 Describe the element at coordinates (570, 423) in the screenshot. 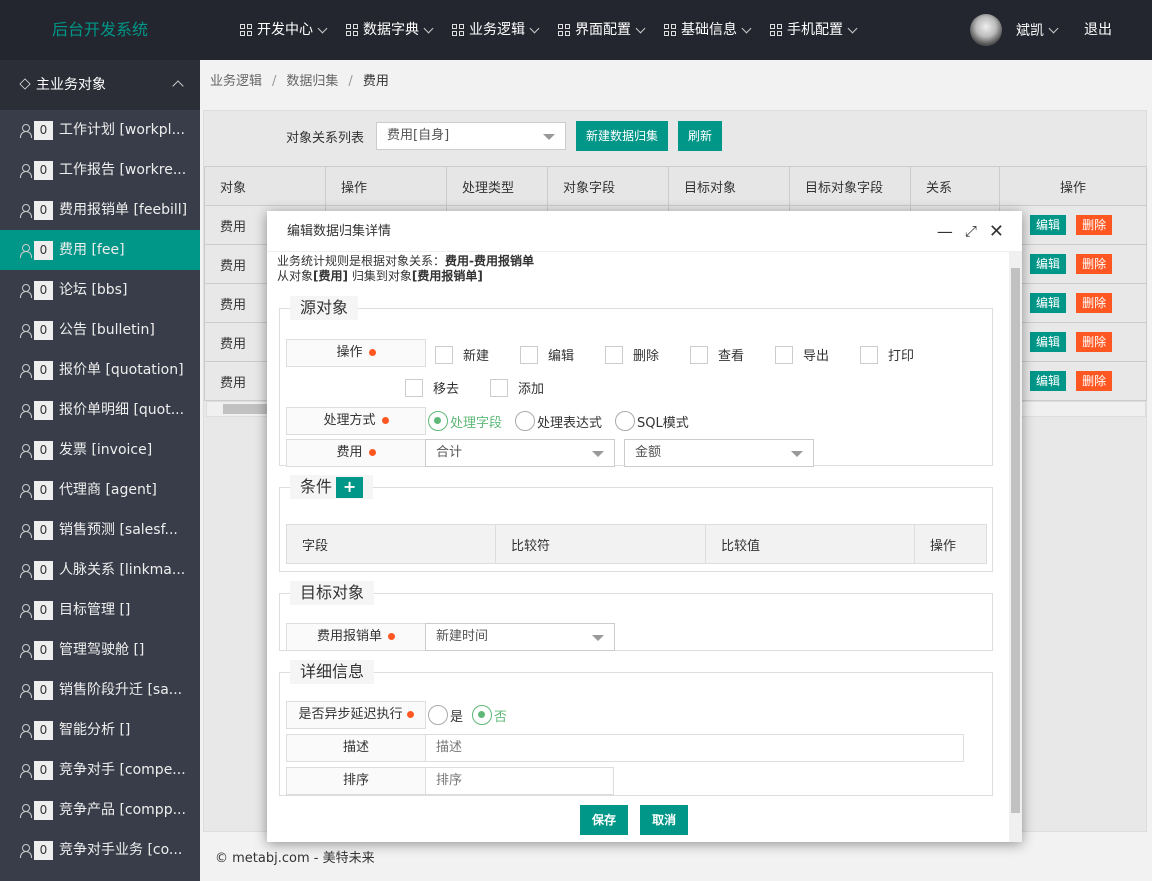

I see `radio-label: 处理表达式` at that location.